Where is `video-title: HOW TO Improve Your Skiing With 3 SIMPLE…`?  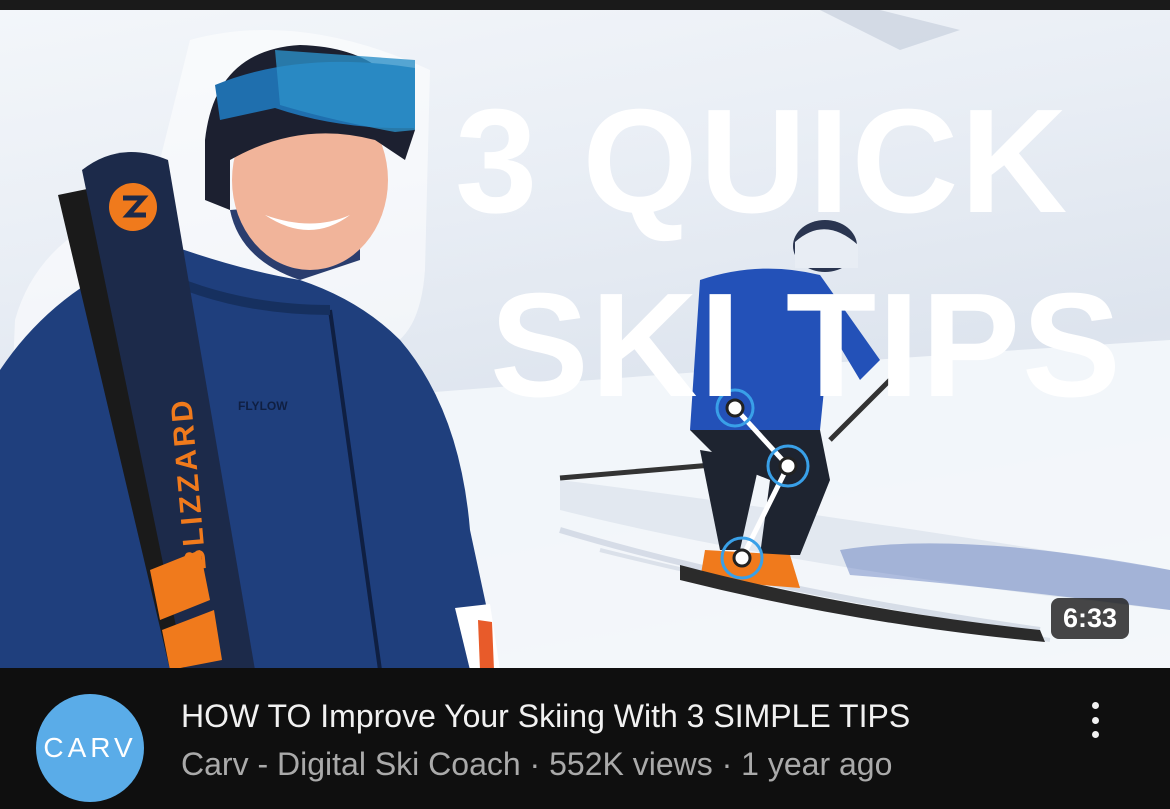
video-title: HOW TO Improve Your Skiing With 3 SIMPLE… is located at coordinates (545, 716).